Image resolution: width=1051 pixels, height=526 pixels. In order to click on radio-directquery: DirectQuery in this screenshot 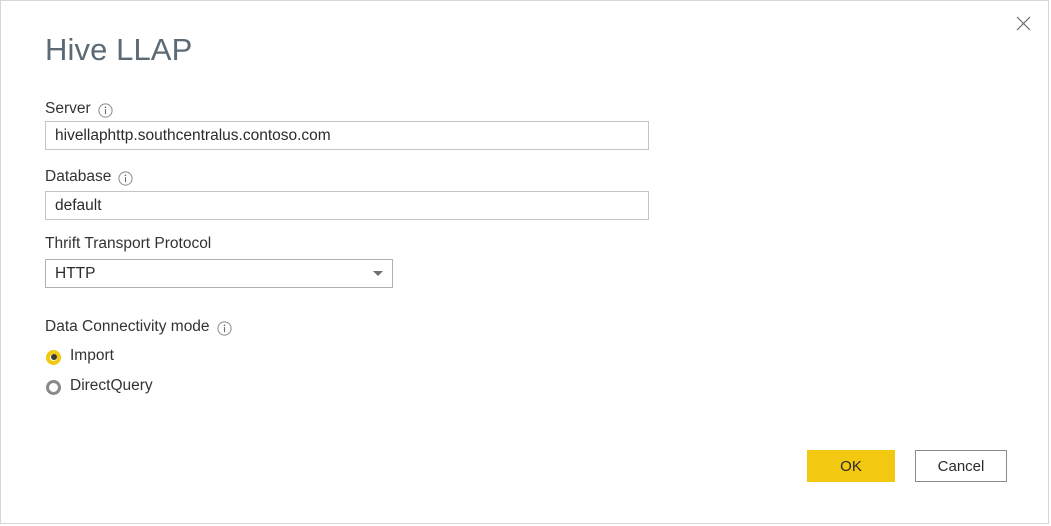, I will do `click(99, 386)`.